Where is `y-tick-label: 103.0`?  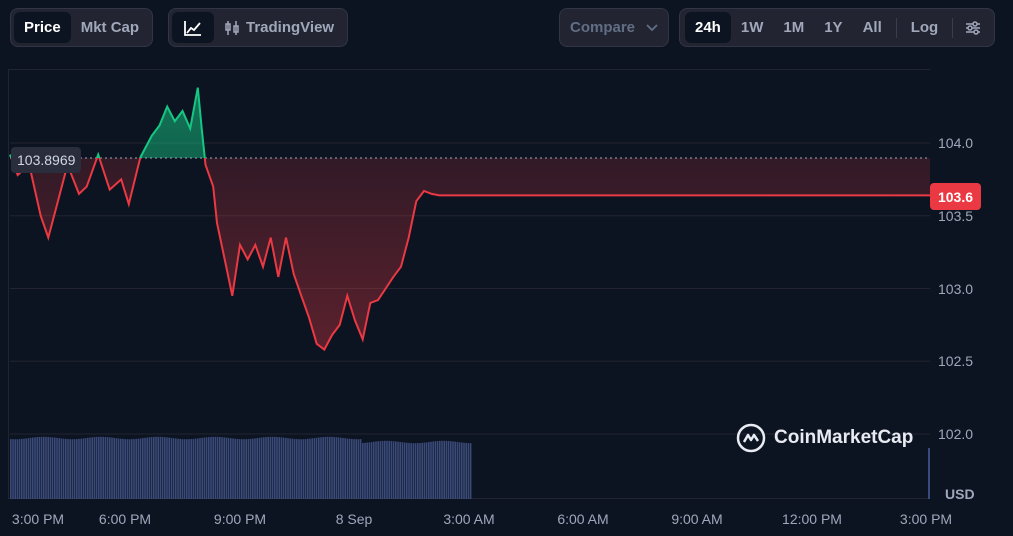 y-tick-label: 103.0 is located at coordinates (956, 288).